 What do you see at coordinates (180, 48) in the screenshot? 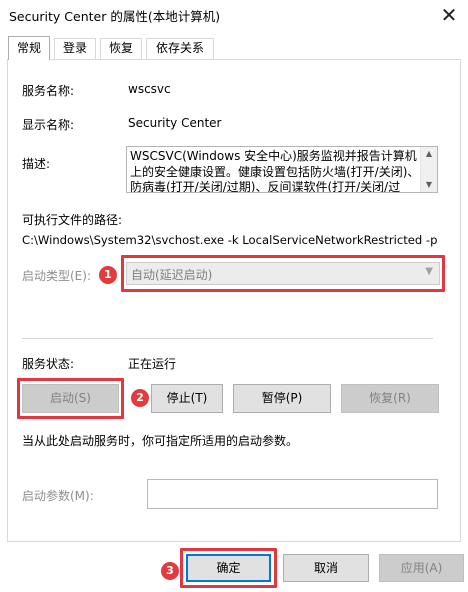
I see `tab-dependencies: 依存关系` at bounding box center [180, 48].